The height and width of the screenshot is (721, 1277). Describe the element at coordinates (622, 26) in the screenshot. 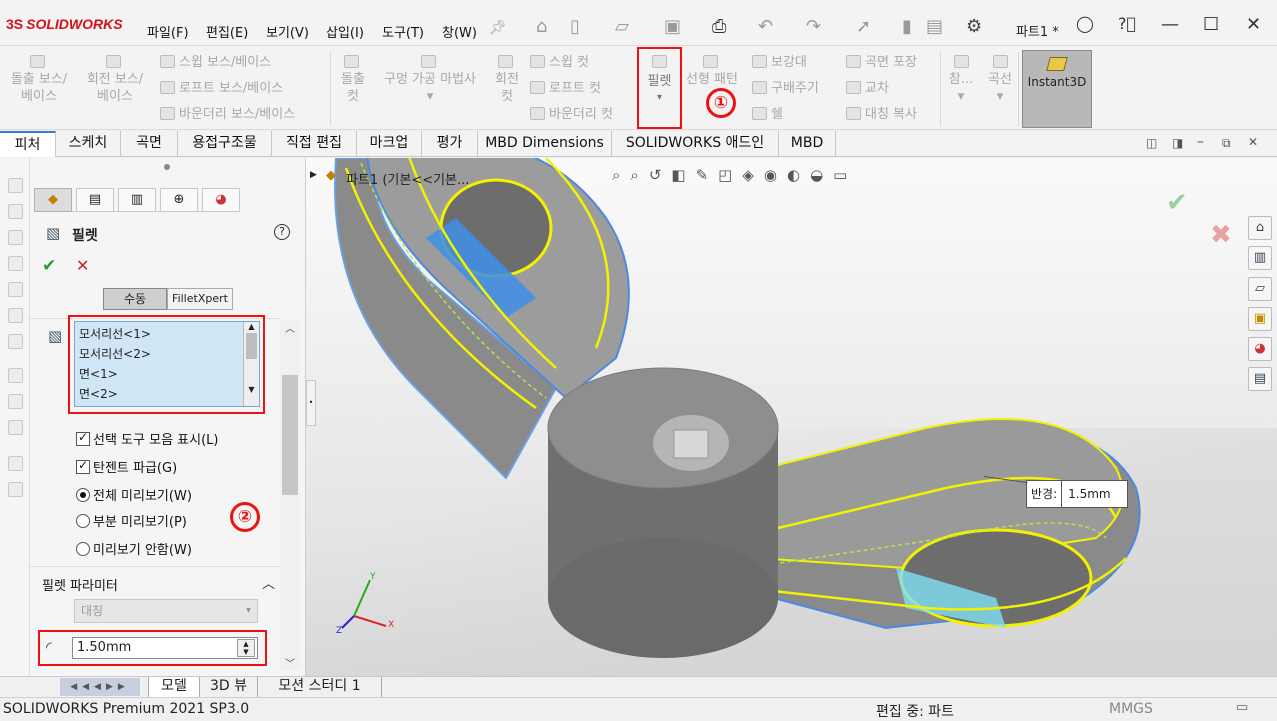

I see `open-file-icon: ▱` at that location.